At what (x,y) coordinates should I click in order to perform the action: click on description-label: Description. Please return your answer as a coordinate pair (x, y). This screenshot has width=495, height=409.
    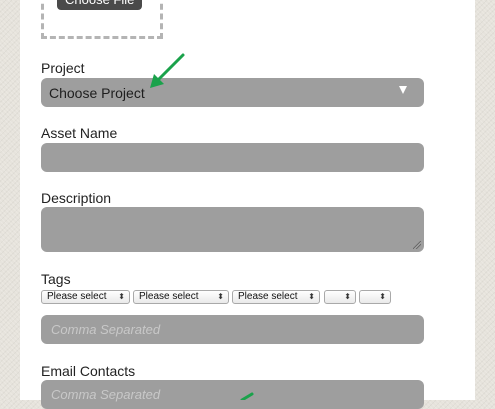
    Looking at the image, I should click on (76, 198).